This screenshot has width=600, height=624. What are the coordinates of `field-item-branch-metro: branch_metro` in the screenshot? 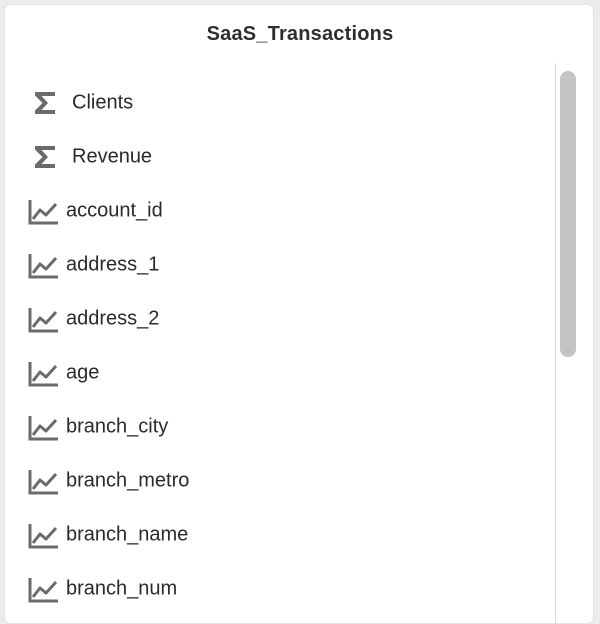 It's located at (279, 481).